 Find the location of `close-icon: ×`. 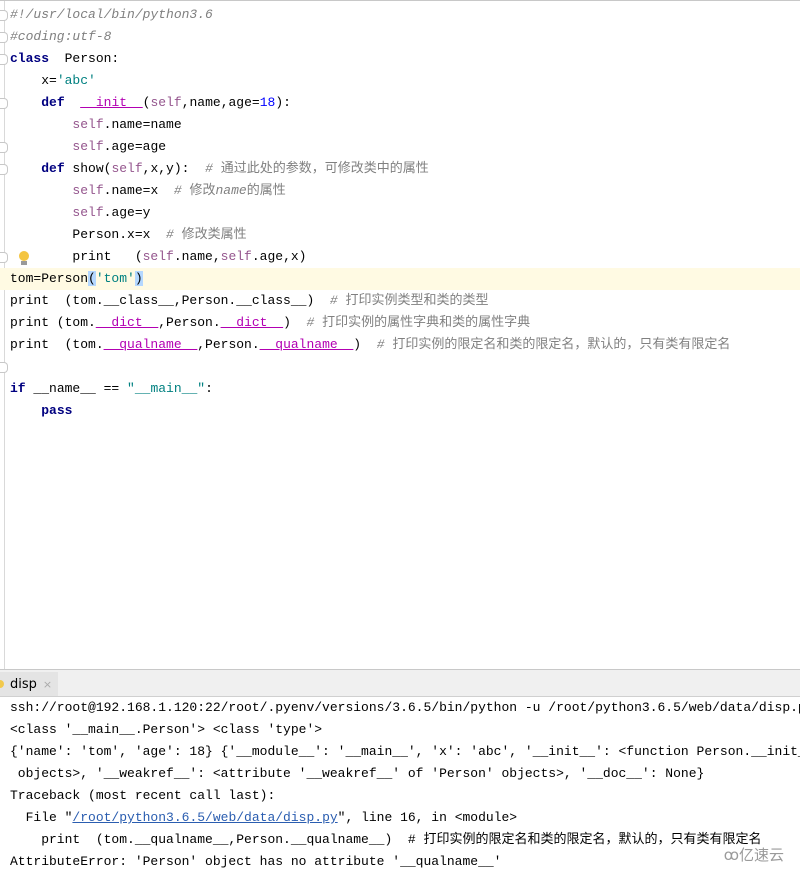

close-icon: × is located at coordinates (47, 684).